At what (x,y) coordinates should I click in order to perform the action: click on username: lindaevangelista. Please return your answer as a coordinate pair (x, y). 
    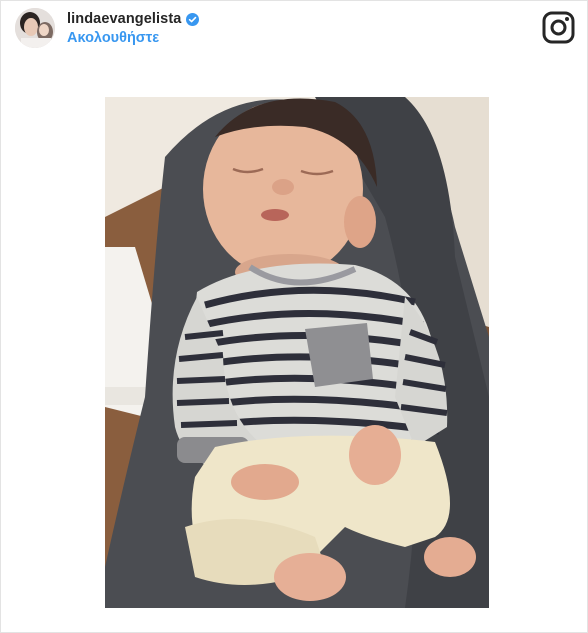
    Looking at the image, I should click on (124, 19).